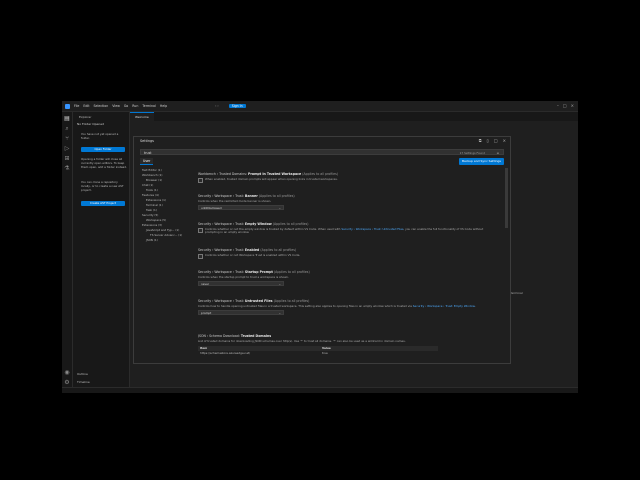 The width and height of the screenshot is (640, 480). What do you see at coordinates (150, 215) in the screenshot?
I see `toc-item: Security (5)` at bounding box center [150, 215].